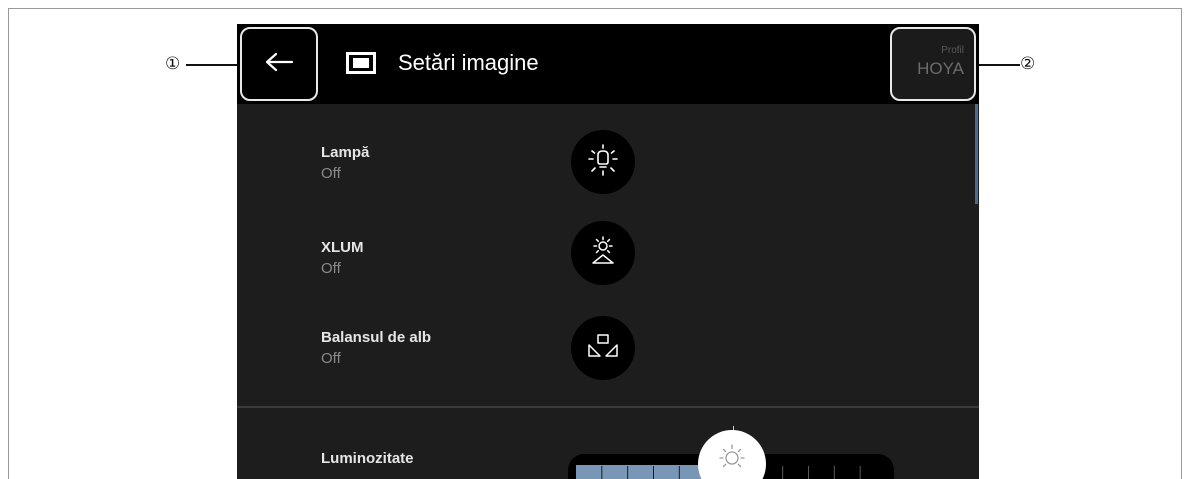  I want to click on lamp-icon, so click(603, 162).